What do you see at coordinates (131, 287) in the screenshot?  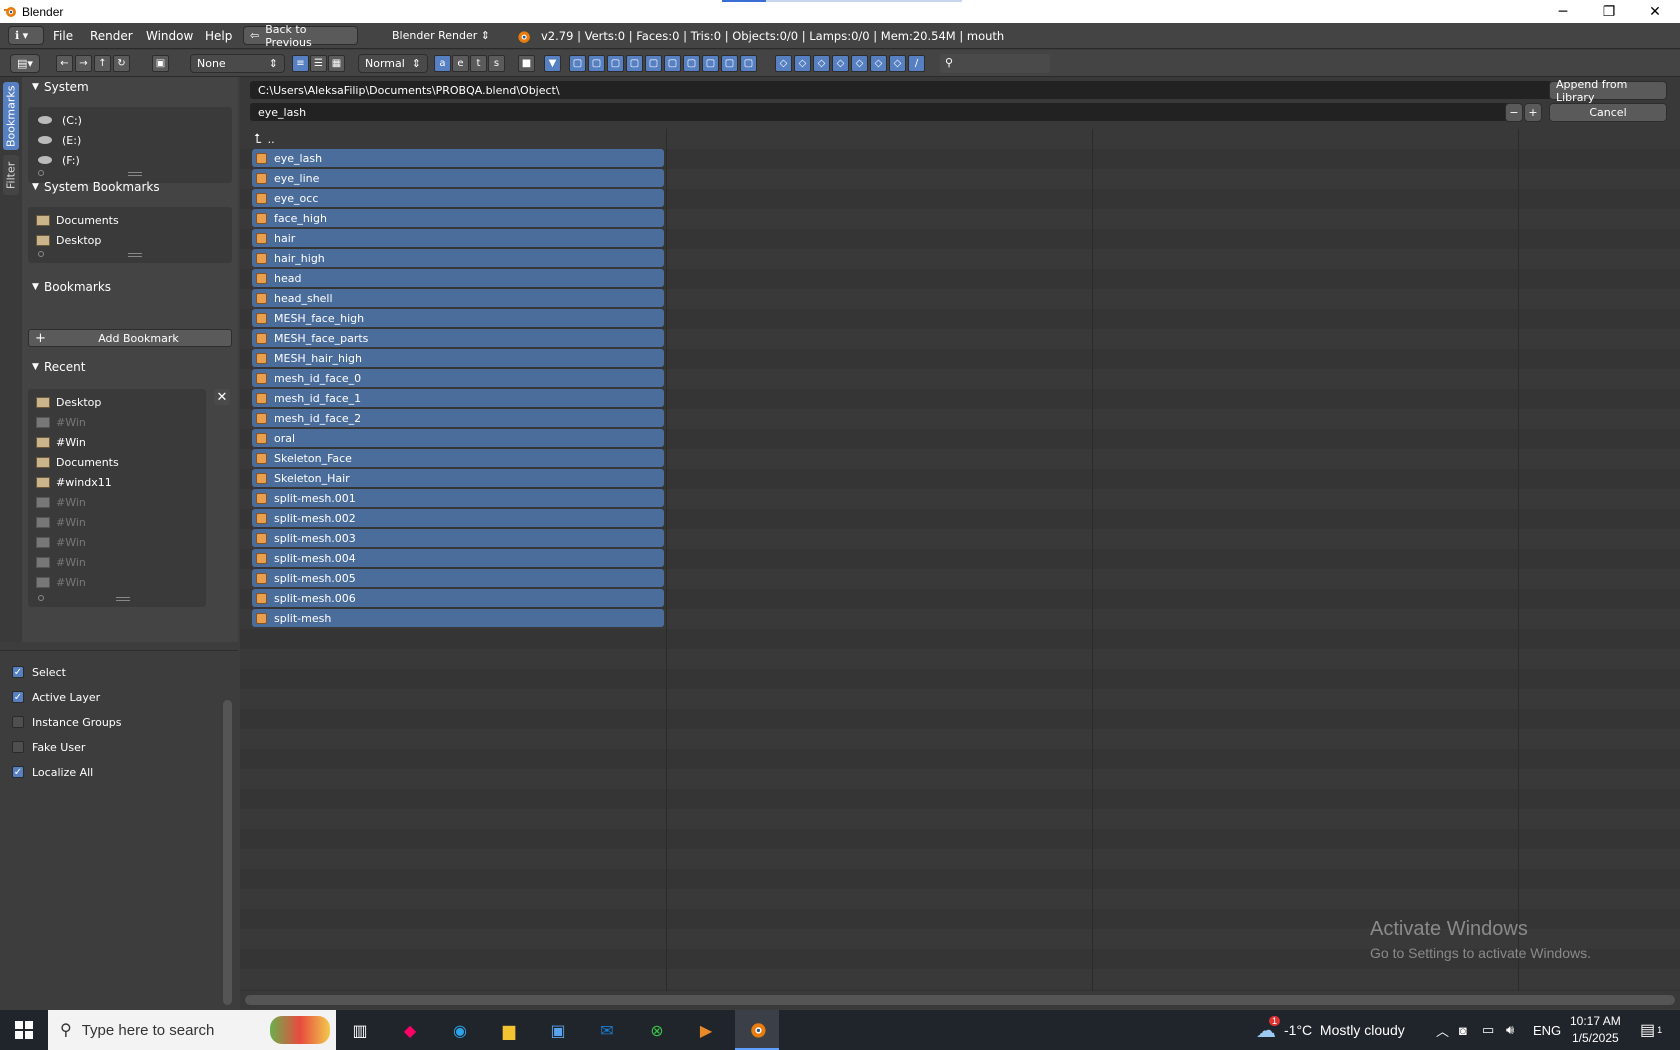 I see `bookmarks-header: ▼ Bookmarks` at bounding box center [131, 287].